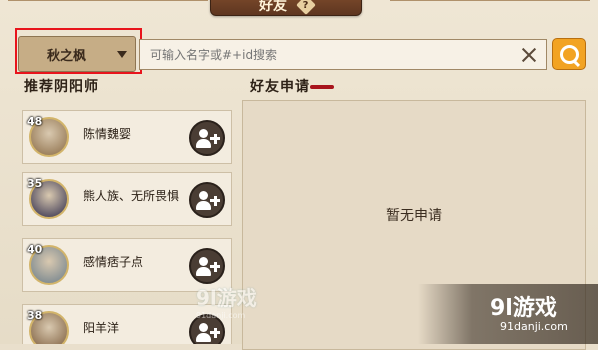 The width and height of the screenshot is (598, 350). Describe the element at coordinates (48, 136) in the screenshot. I see `avatar: 48` at that location.